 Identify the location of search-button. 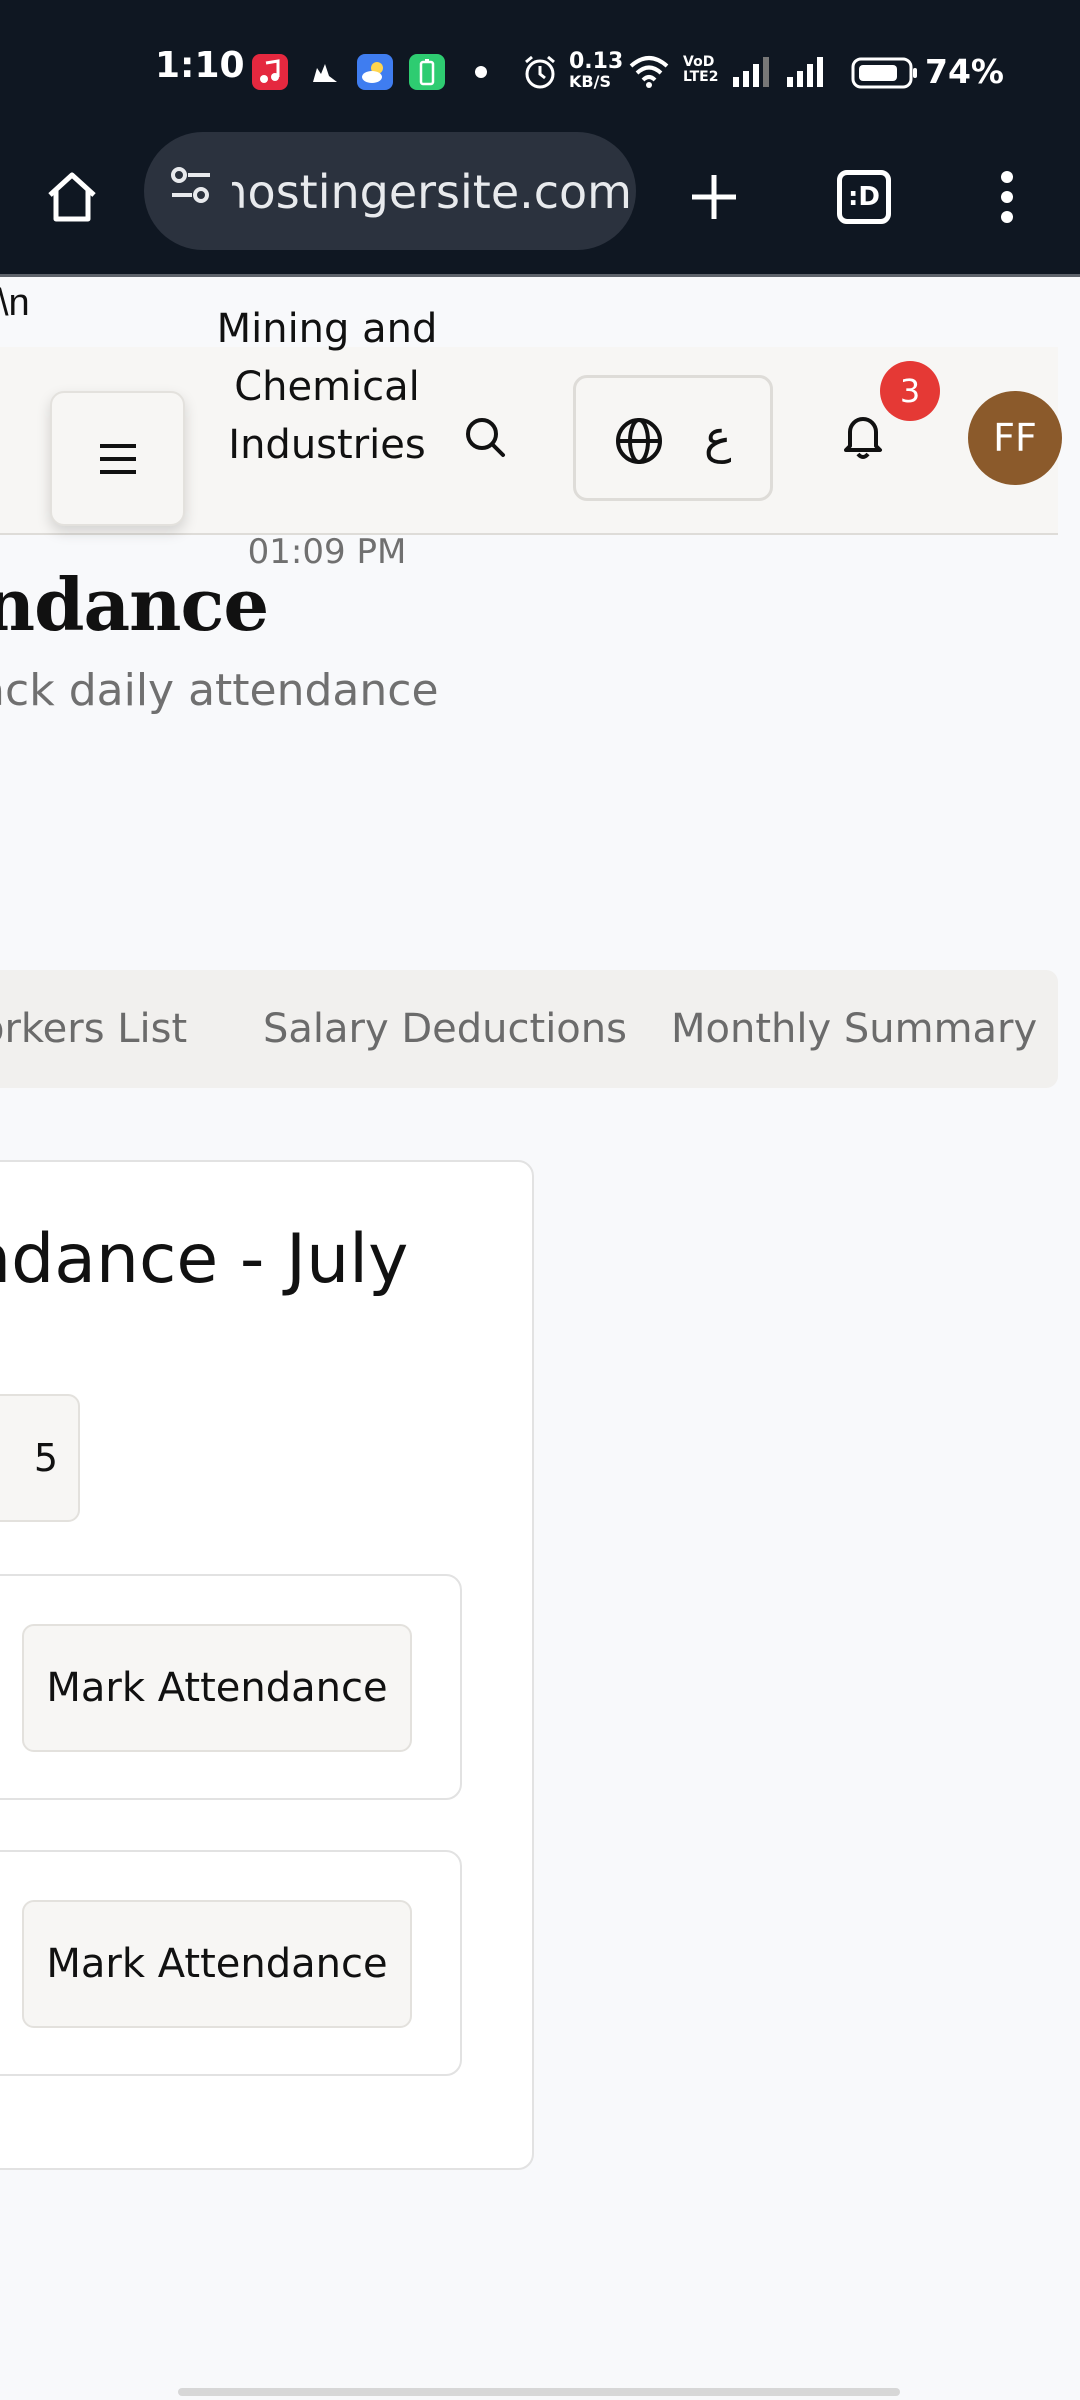
(485, 437).